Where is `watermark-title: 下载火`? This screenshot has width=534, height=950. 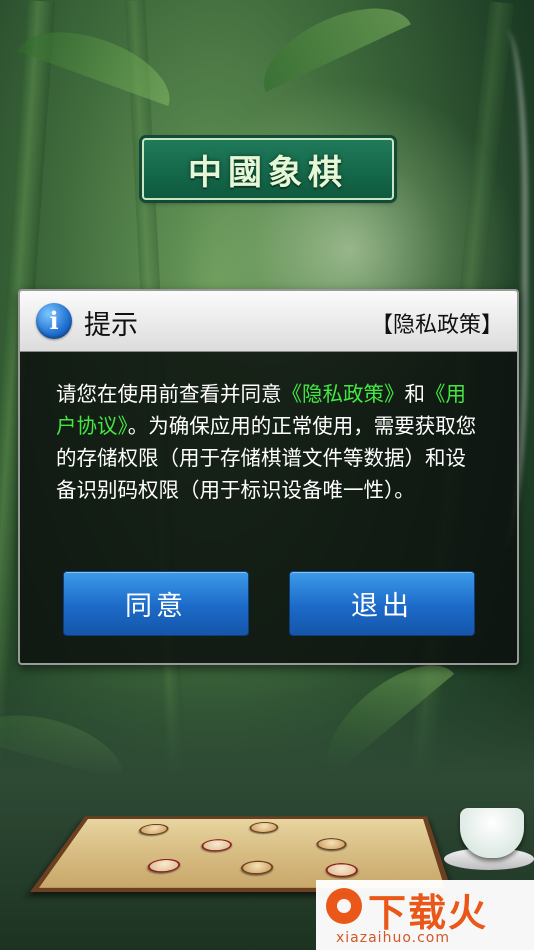 watermark-title: 下载火 is located at coordinates (428, 913).